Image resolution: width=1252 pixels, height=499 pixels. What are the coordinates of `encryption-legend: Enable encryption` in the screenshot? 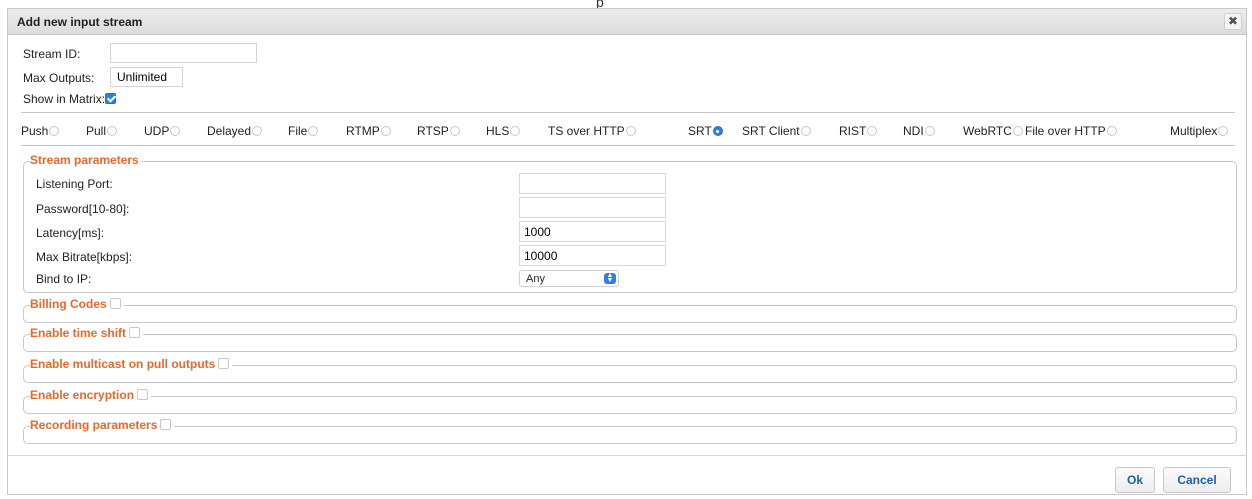 It's located at (91, 395).